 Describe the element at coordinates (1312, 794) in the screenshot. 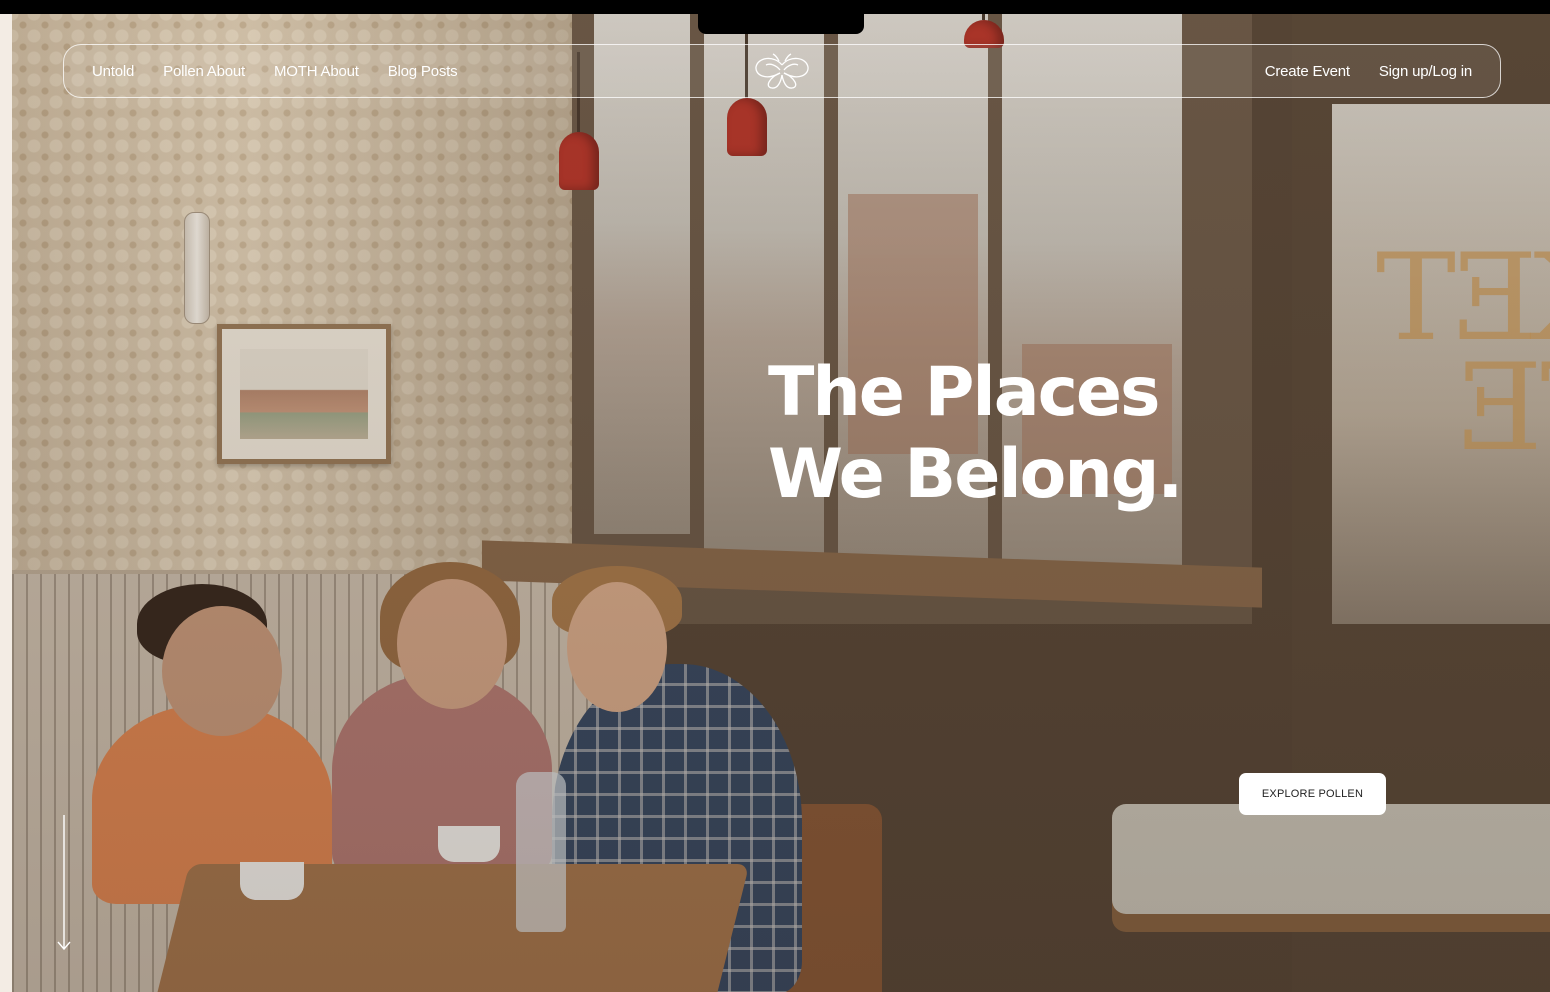

I see `explore-pollen-button: EXPLORE POLLEN` at that location.